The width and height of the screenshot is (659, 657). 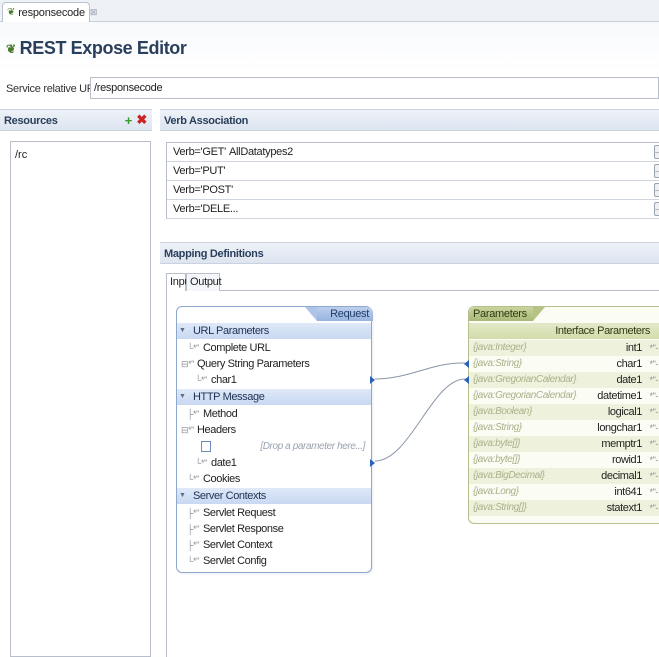 I want to click on tree-item-complete-url: └*" Complete URL, so click(x=274, y=348).